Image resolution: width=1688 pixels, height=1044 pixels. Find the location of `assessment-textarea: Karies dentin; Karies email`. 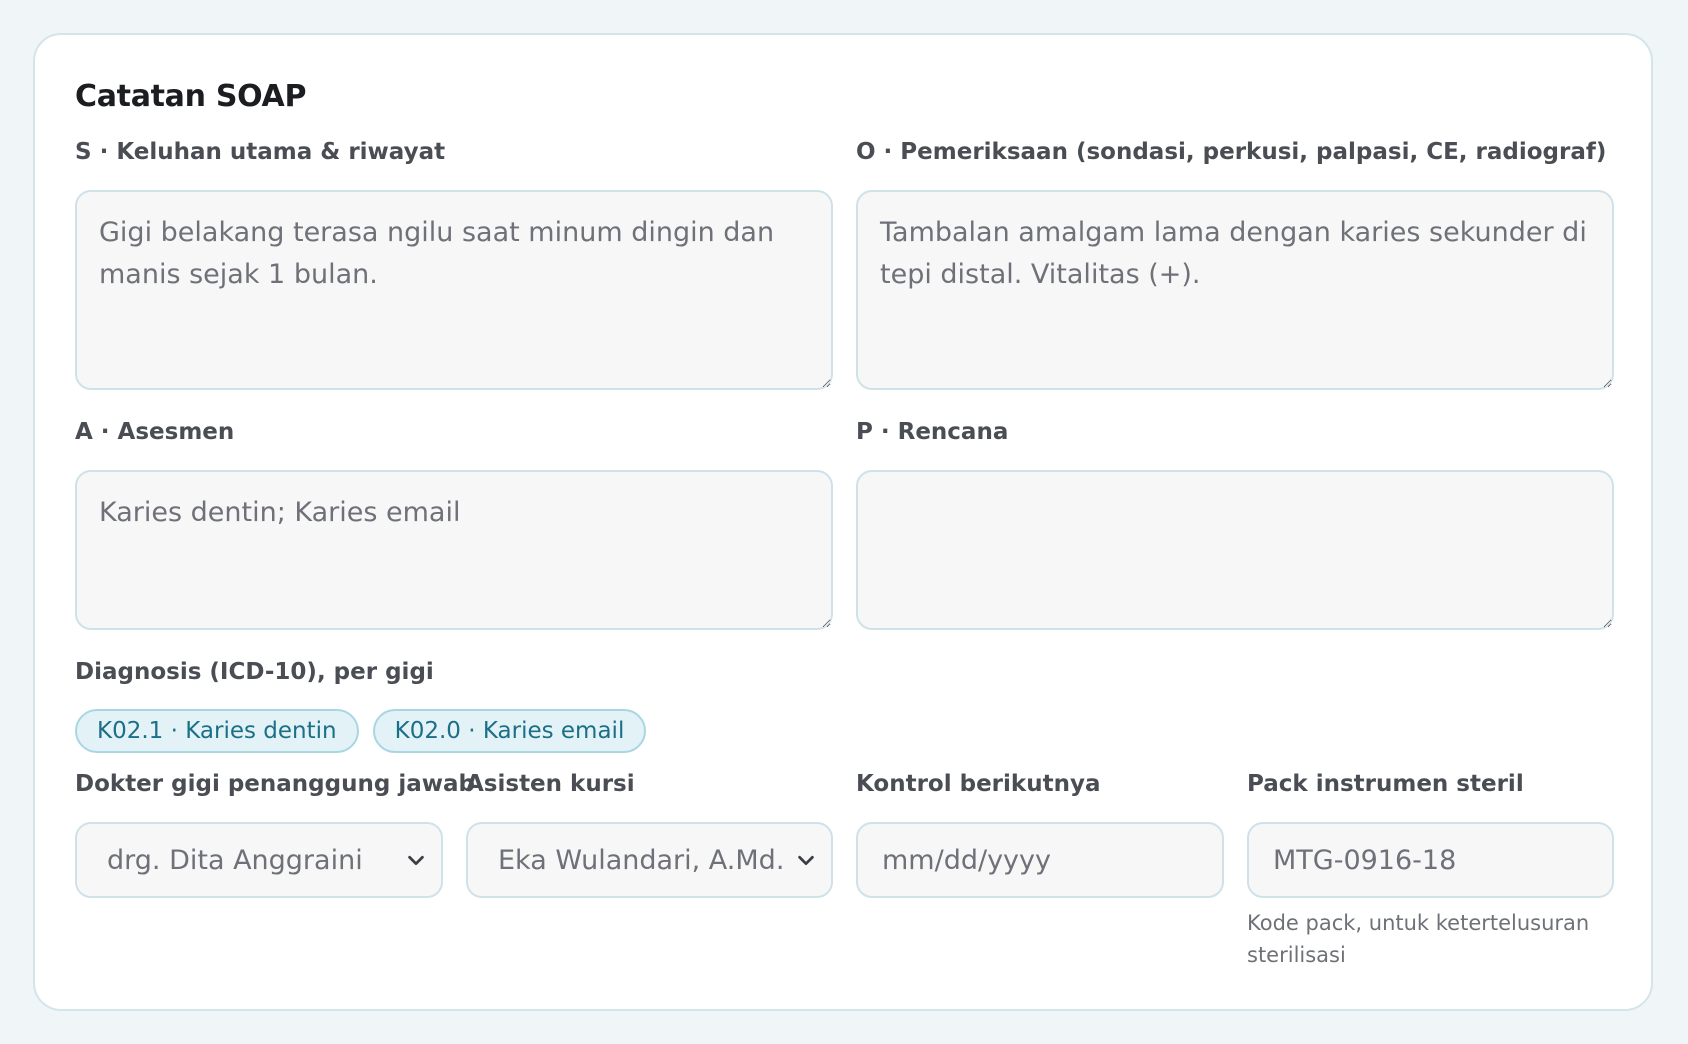

assessment-textarea: Karies dentin; Karies email is located at coordinates (454, 550).